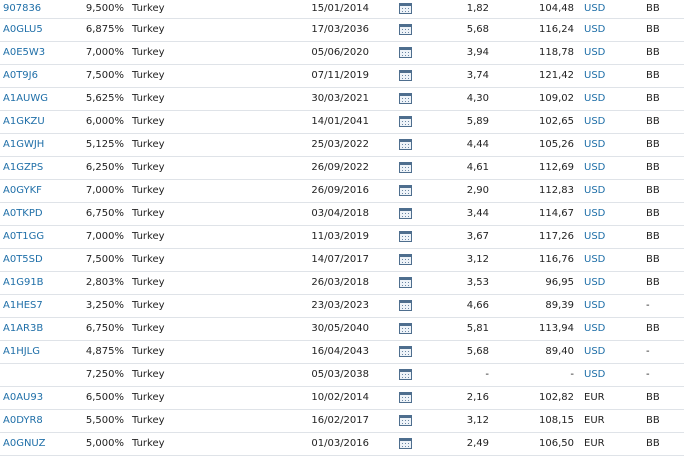 Image resolution: width=684 pixels, height=456 pixels. Describe the element at coordinates (23, 167) in the screenshot. I see `wkn-link: A1GZPS` at that location.